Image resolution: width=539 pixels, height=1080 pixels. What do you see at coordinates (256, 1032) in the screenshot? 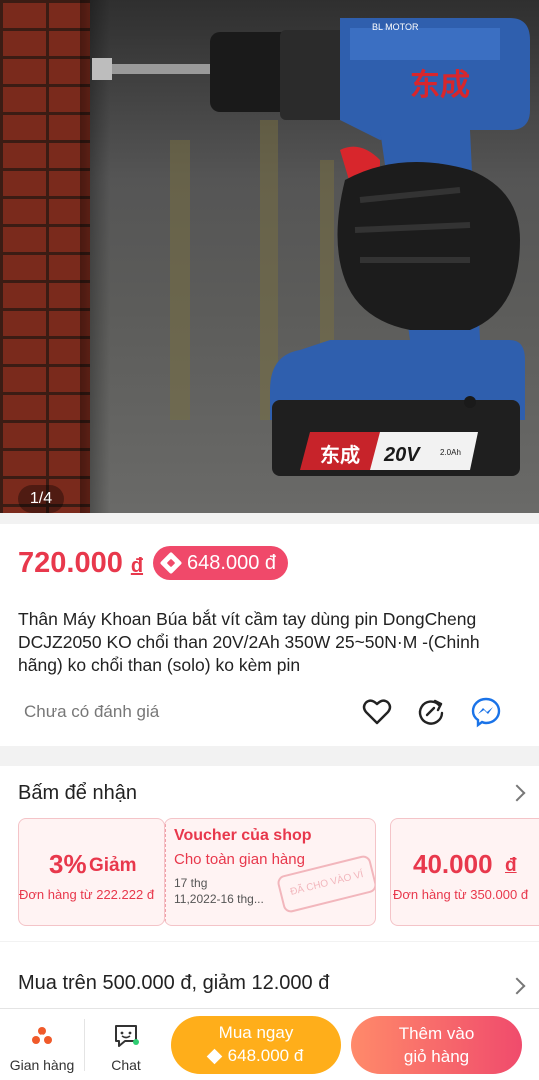
I see `buy-now-label: Mua ngay` at bounding box center [256, 1032].